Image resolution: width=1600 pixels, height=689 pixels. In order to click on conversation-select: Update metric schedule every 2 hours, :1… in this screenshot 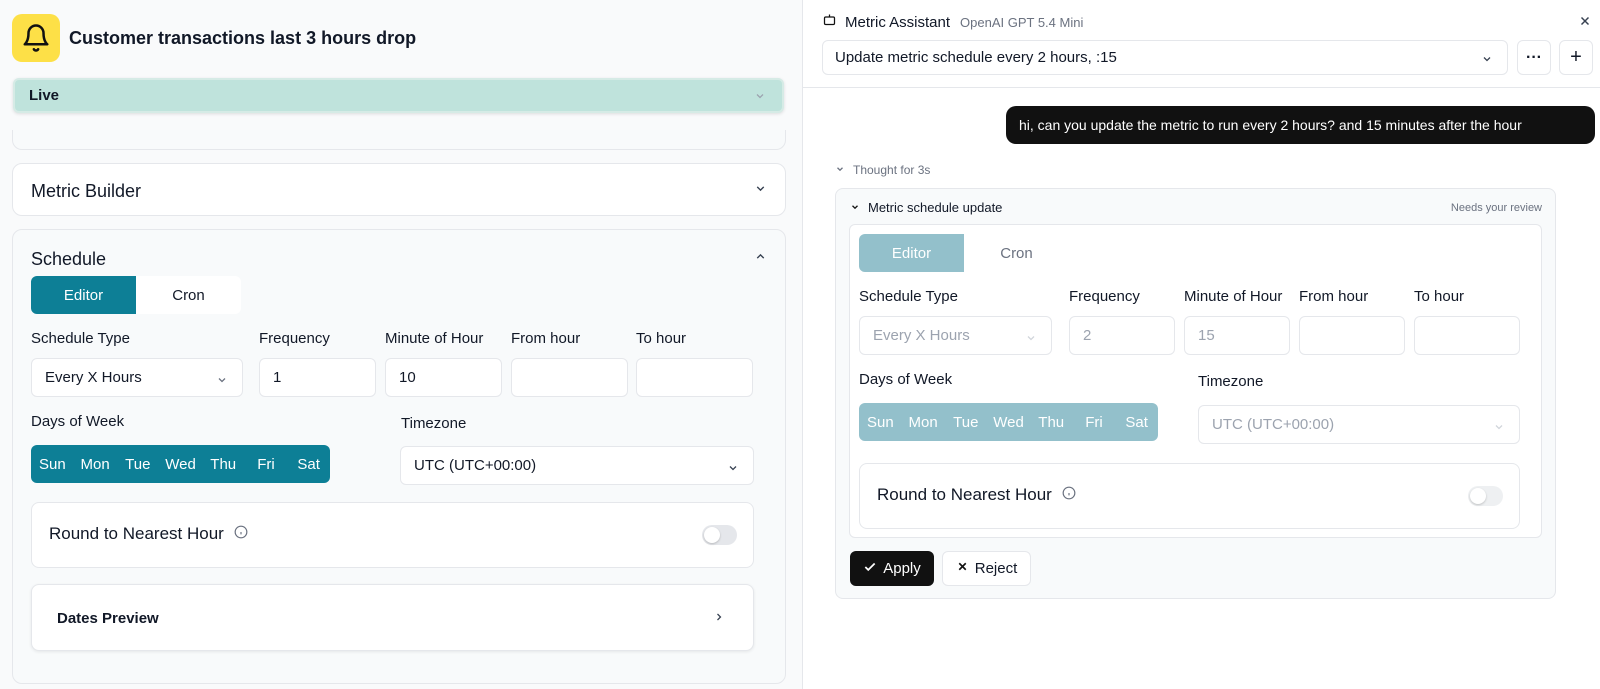, I will do `click(1165, 57)`.